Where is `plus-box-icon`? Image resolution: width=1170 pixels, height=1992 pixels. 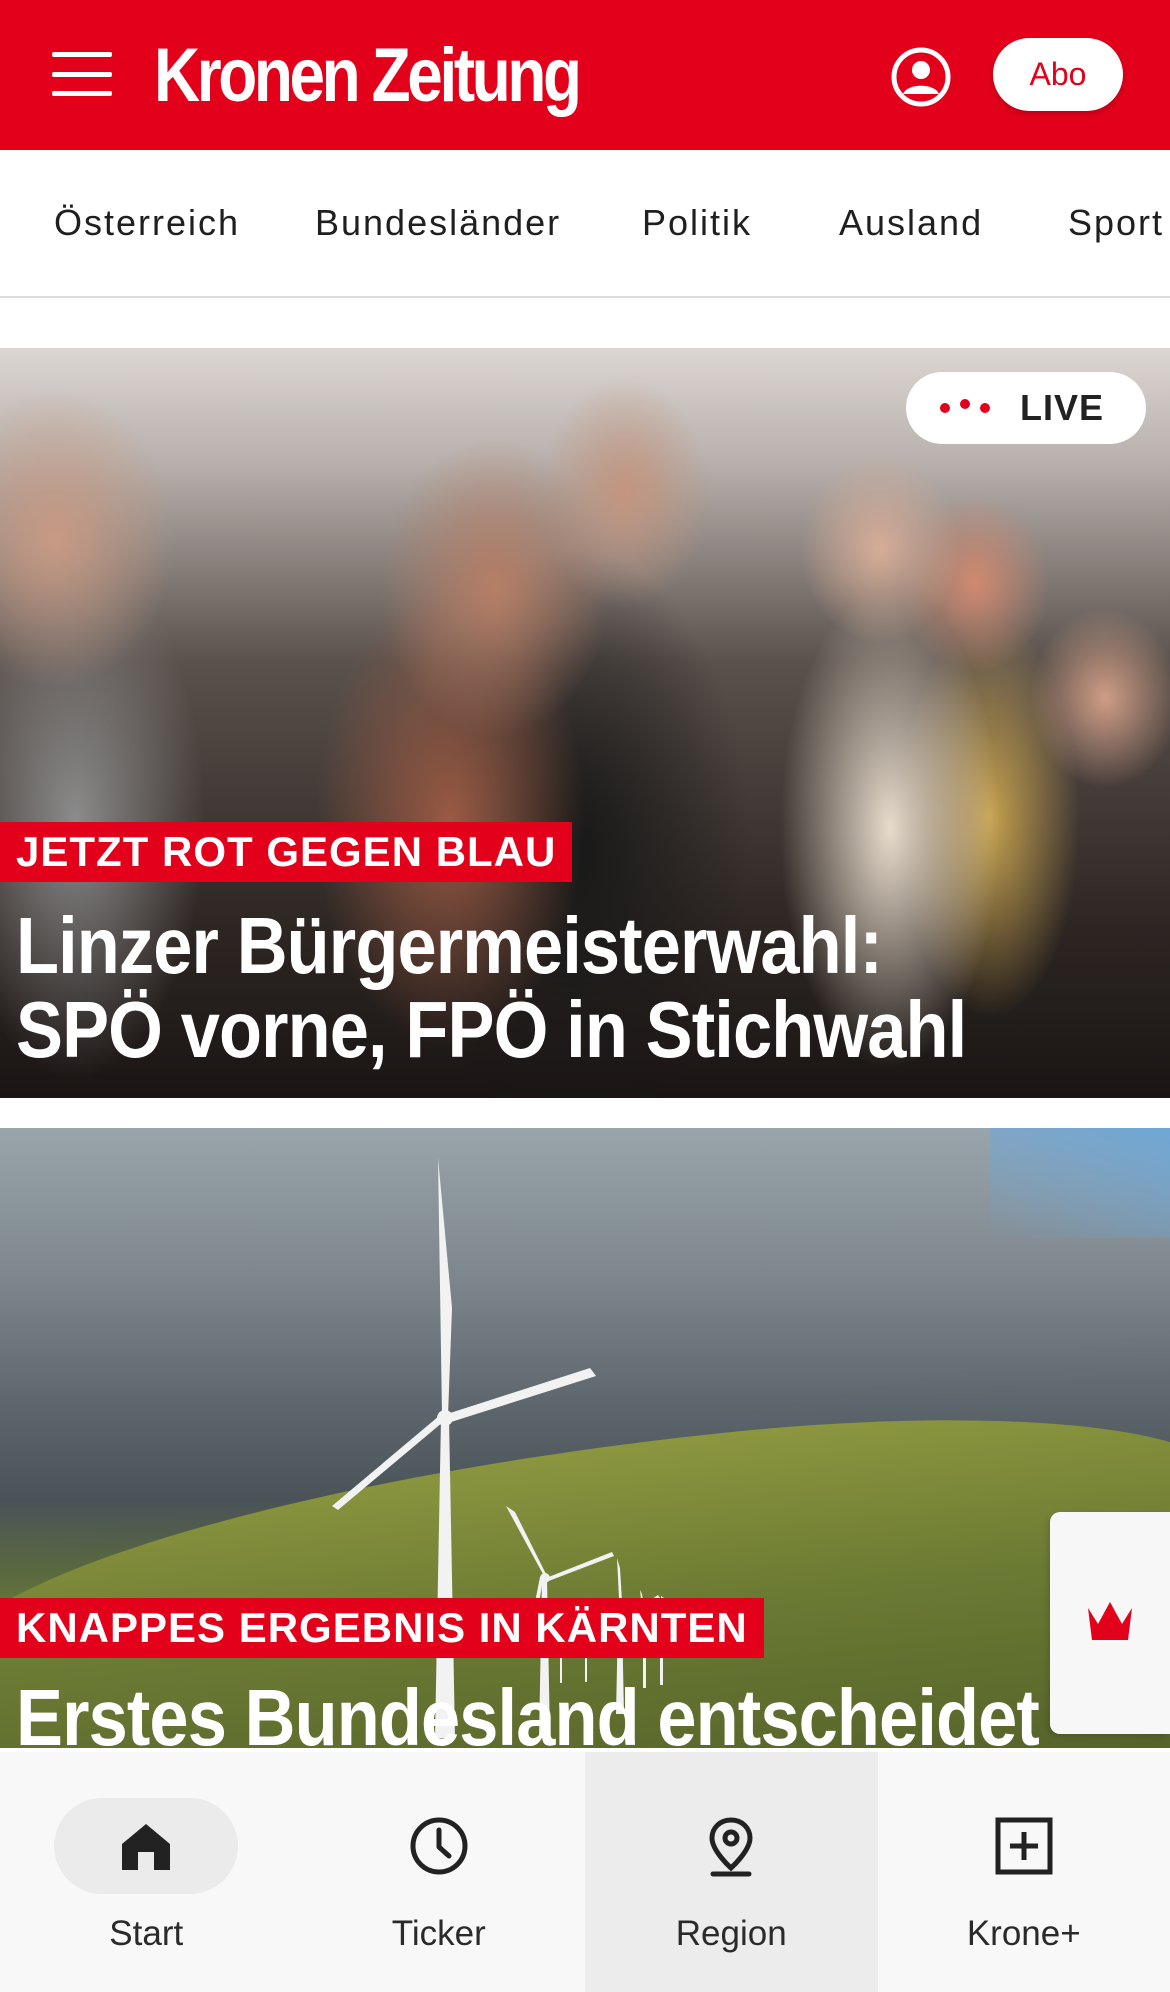
plus-box-icon is located at coordinates (1024, 1846).